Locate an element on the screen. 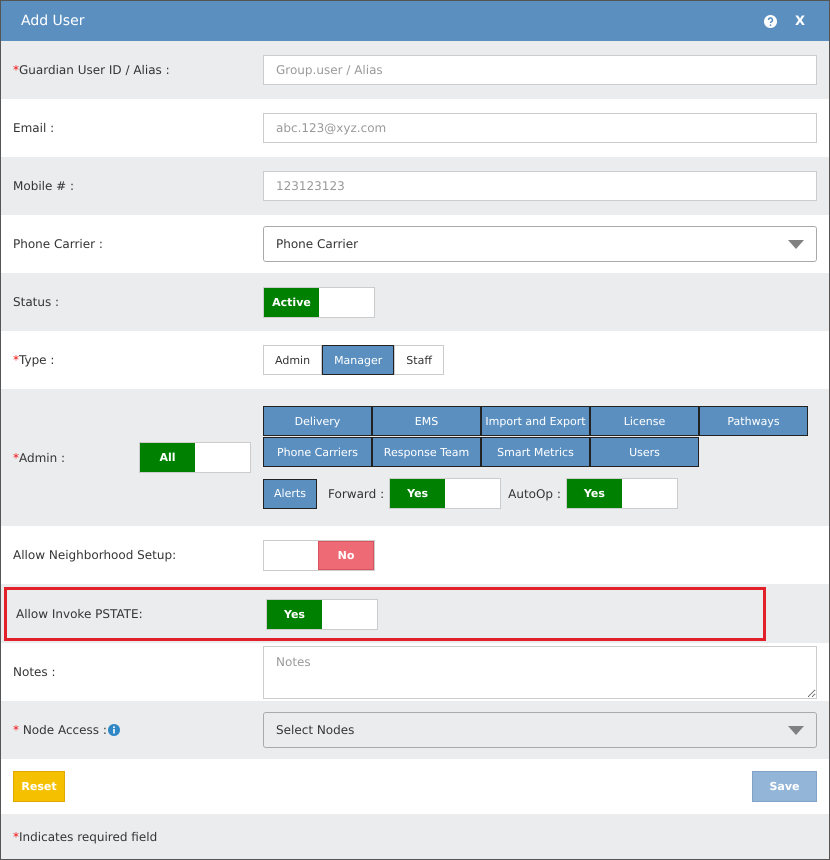  field-label: Type : is located at coordinates (36, 360).